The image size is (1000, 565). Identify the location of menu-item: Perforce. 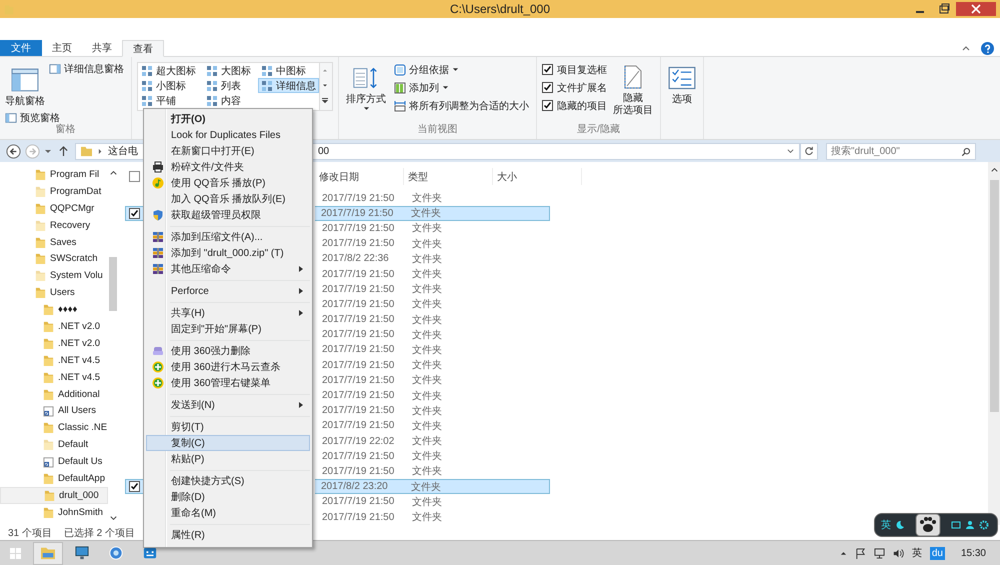
(228, 291).